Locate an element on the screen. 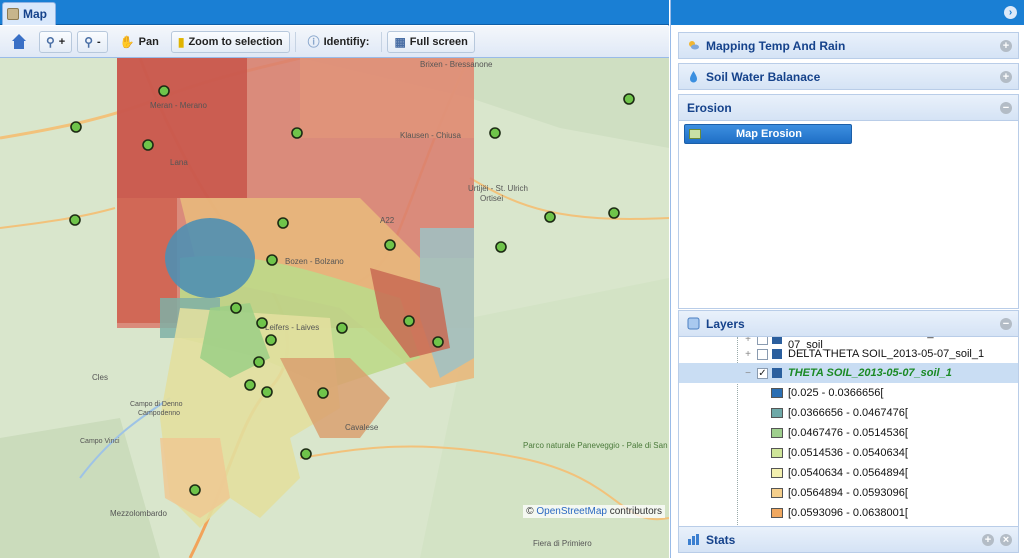 This screenshot has width=1024, height=558. section-stats: Stats + × is located at coordinates (848, 539).